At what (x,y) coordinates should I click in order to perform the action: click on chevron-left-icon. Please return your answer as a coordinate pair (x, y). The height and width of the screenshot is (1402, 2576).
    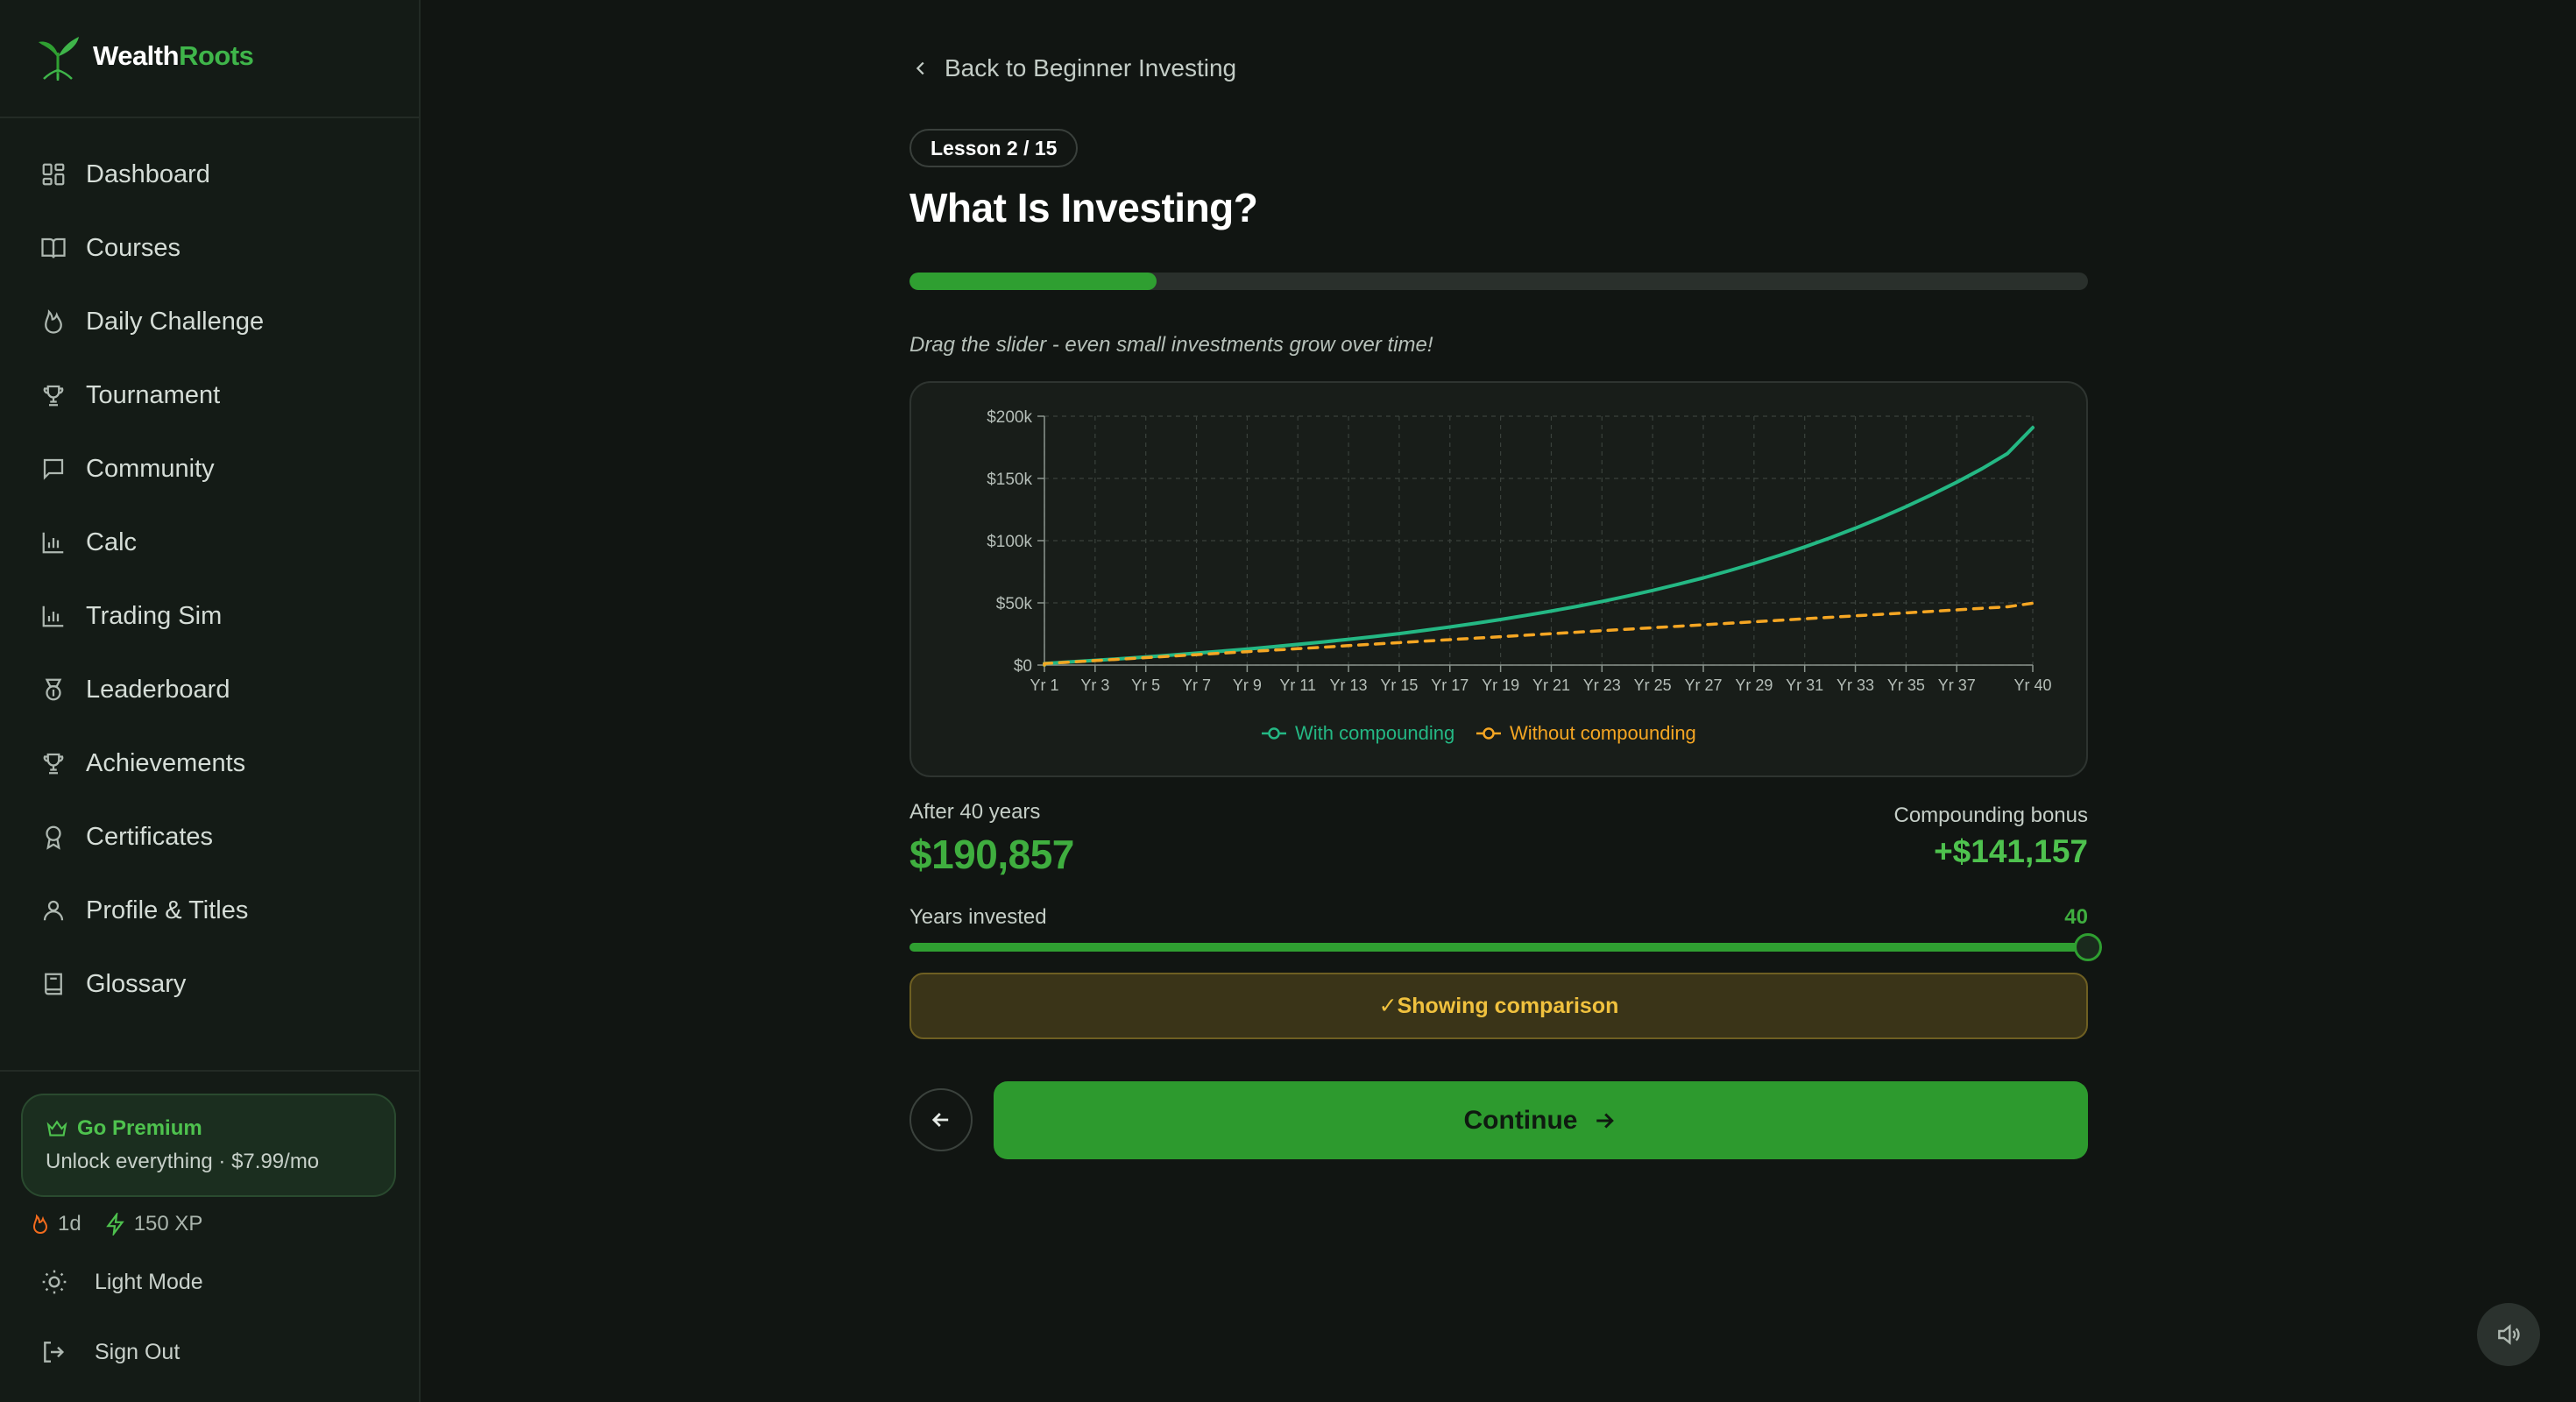
    Looking at the image, I should click on (920, 68).